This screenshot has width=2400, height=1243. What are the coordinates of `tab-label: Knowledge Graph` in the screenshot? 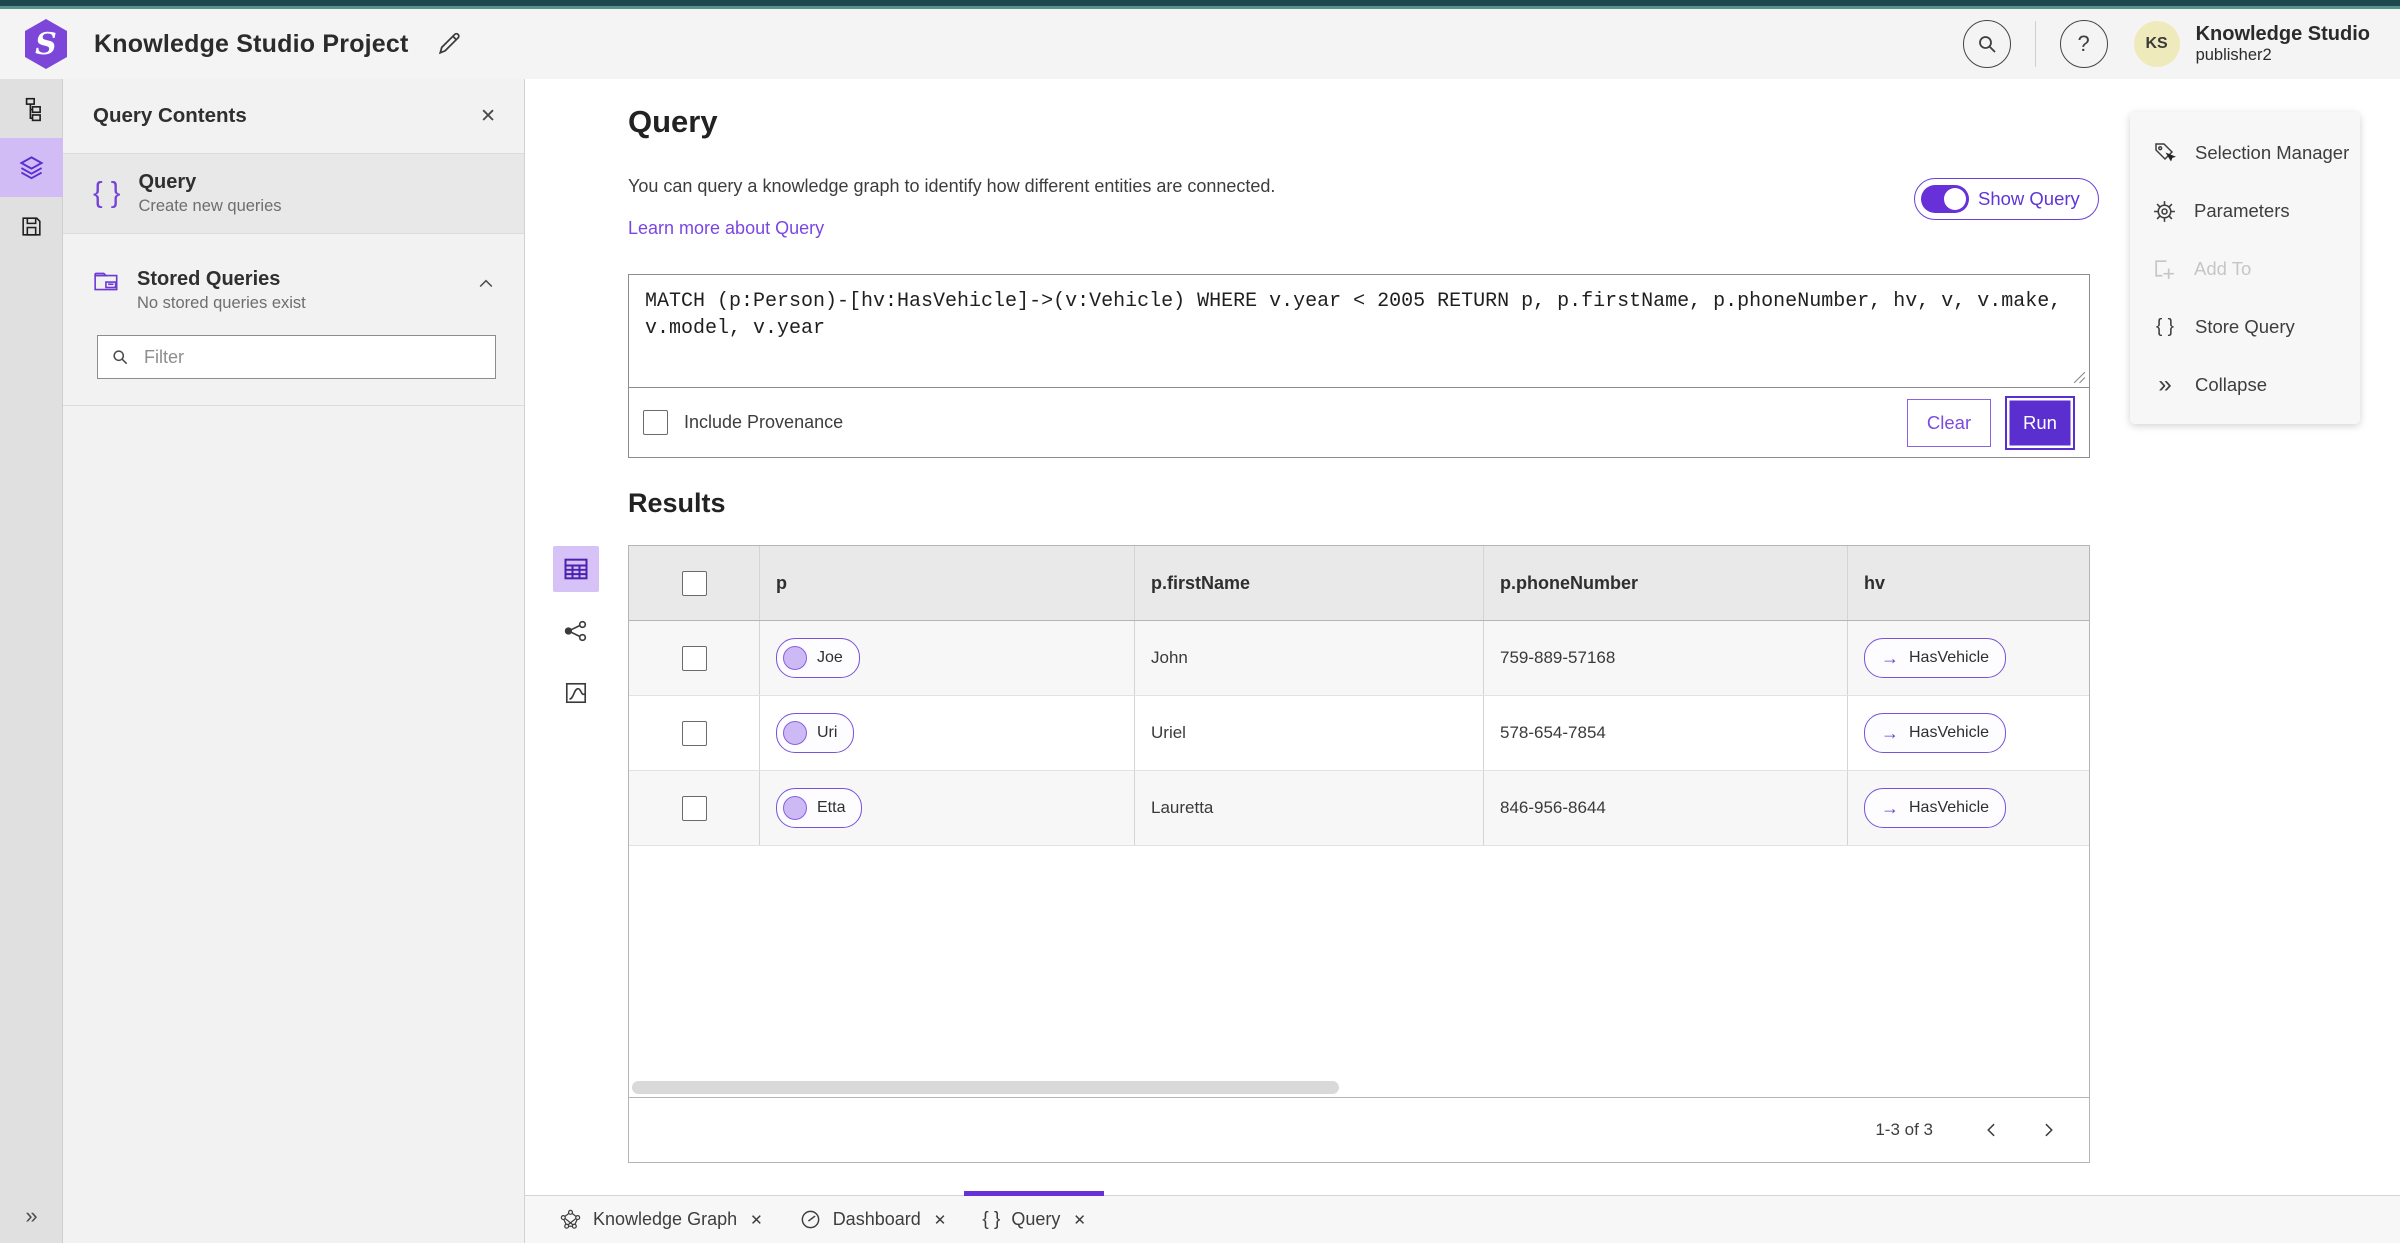 It's located at (665, 1219).